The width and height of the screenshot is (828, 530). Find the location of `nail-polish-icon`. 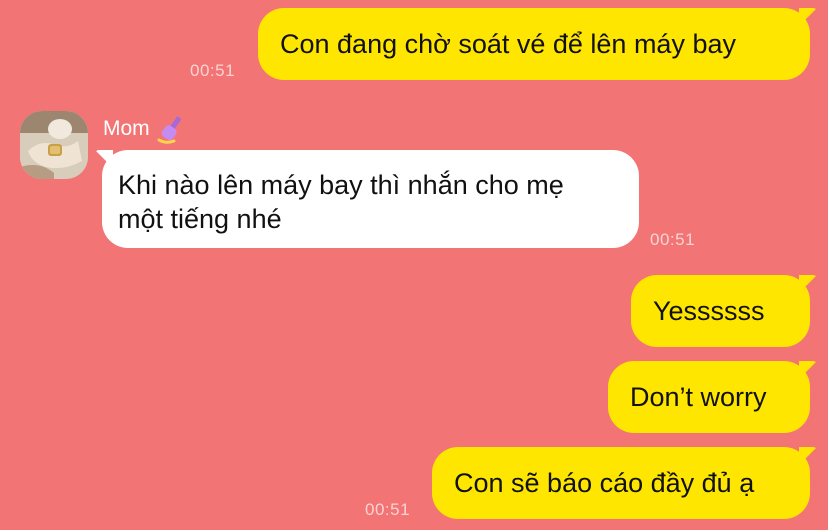

nail-polish-icon is located at coordinates (169, 130).